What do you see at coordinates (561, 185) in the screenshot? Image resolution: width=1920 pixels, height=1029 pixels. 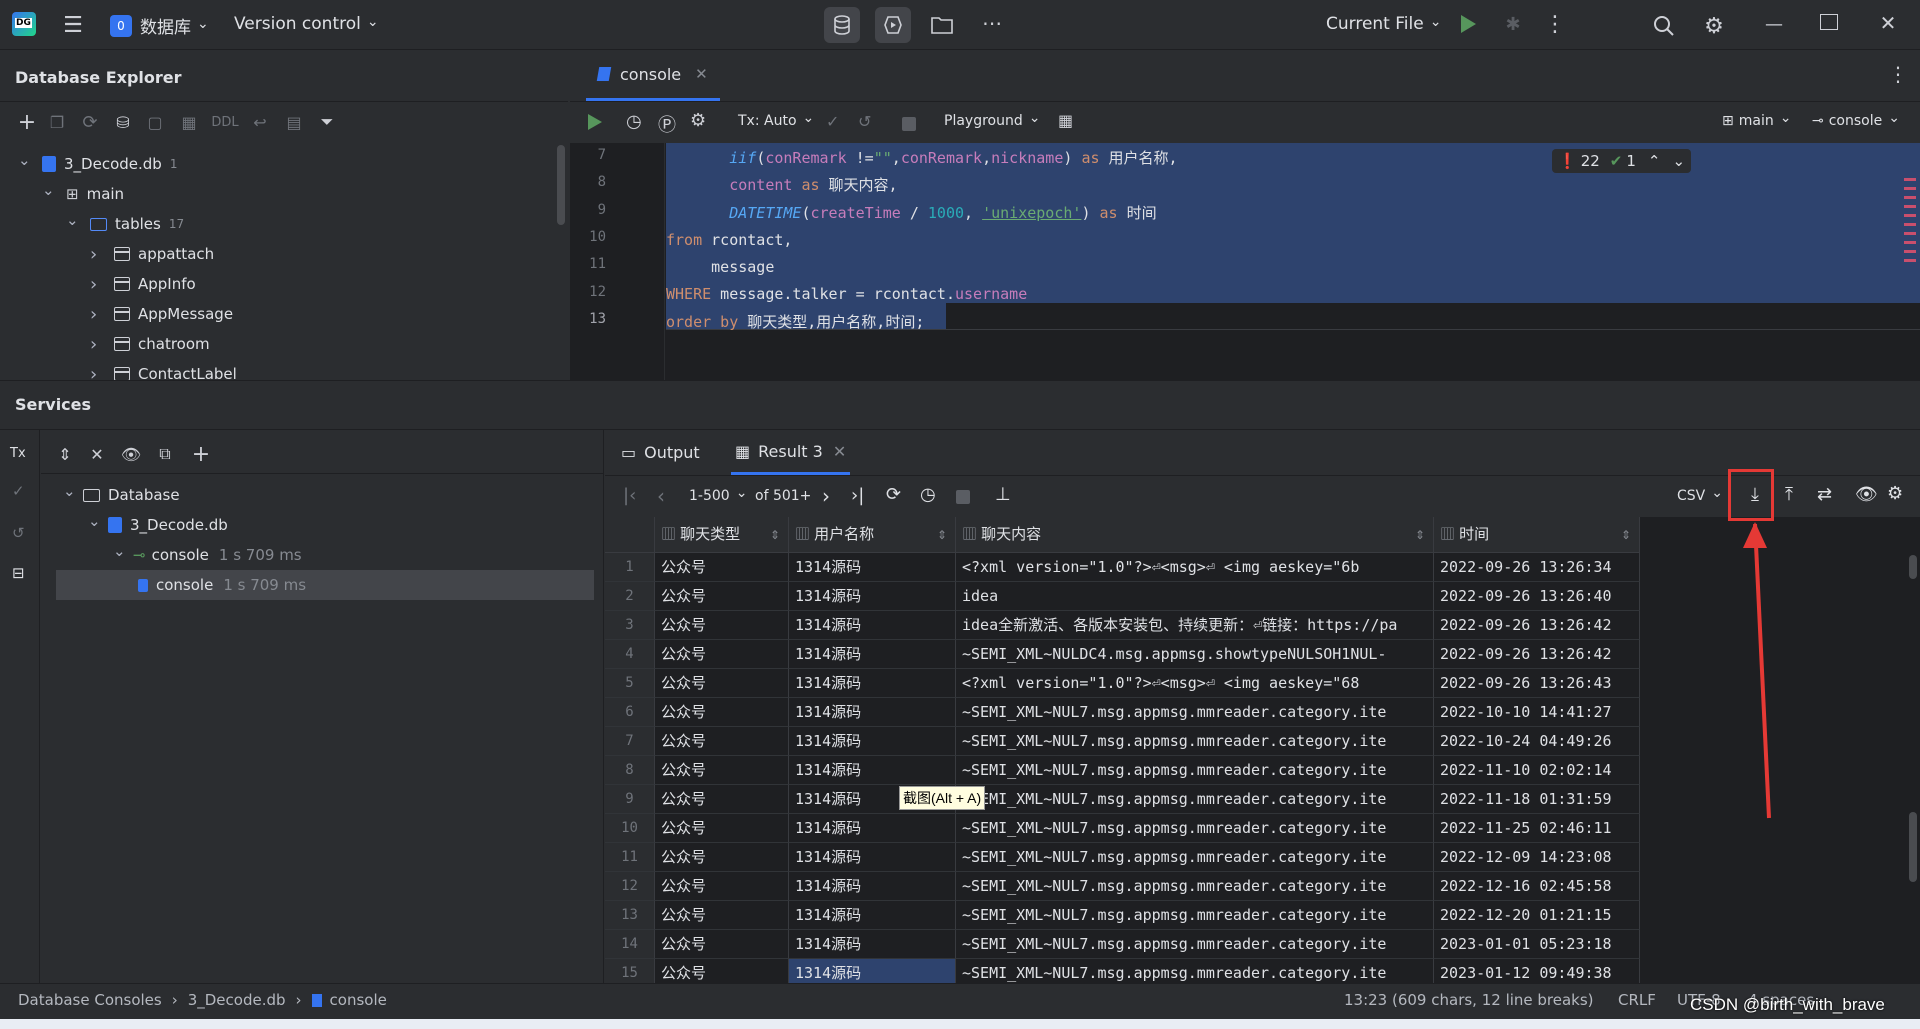 I see `explorer-scrollbar` at bounding box center [561, 185].